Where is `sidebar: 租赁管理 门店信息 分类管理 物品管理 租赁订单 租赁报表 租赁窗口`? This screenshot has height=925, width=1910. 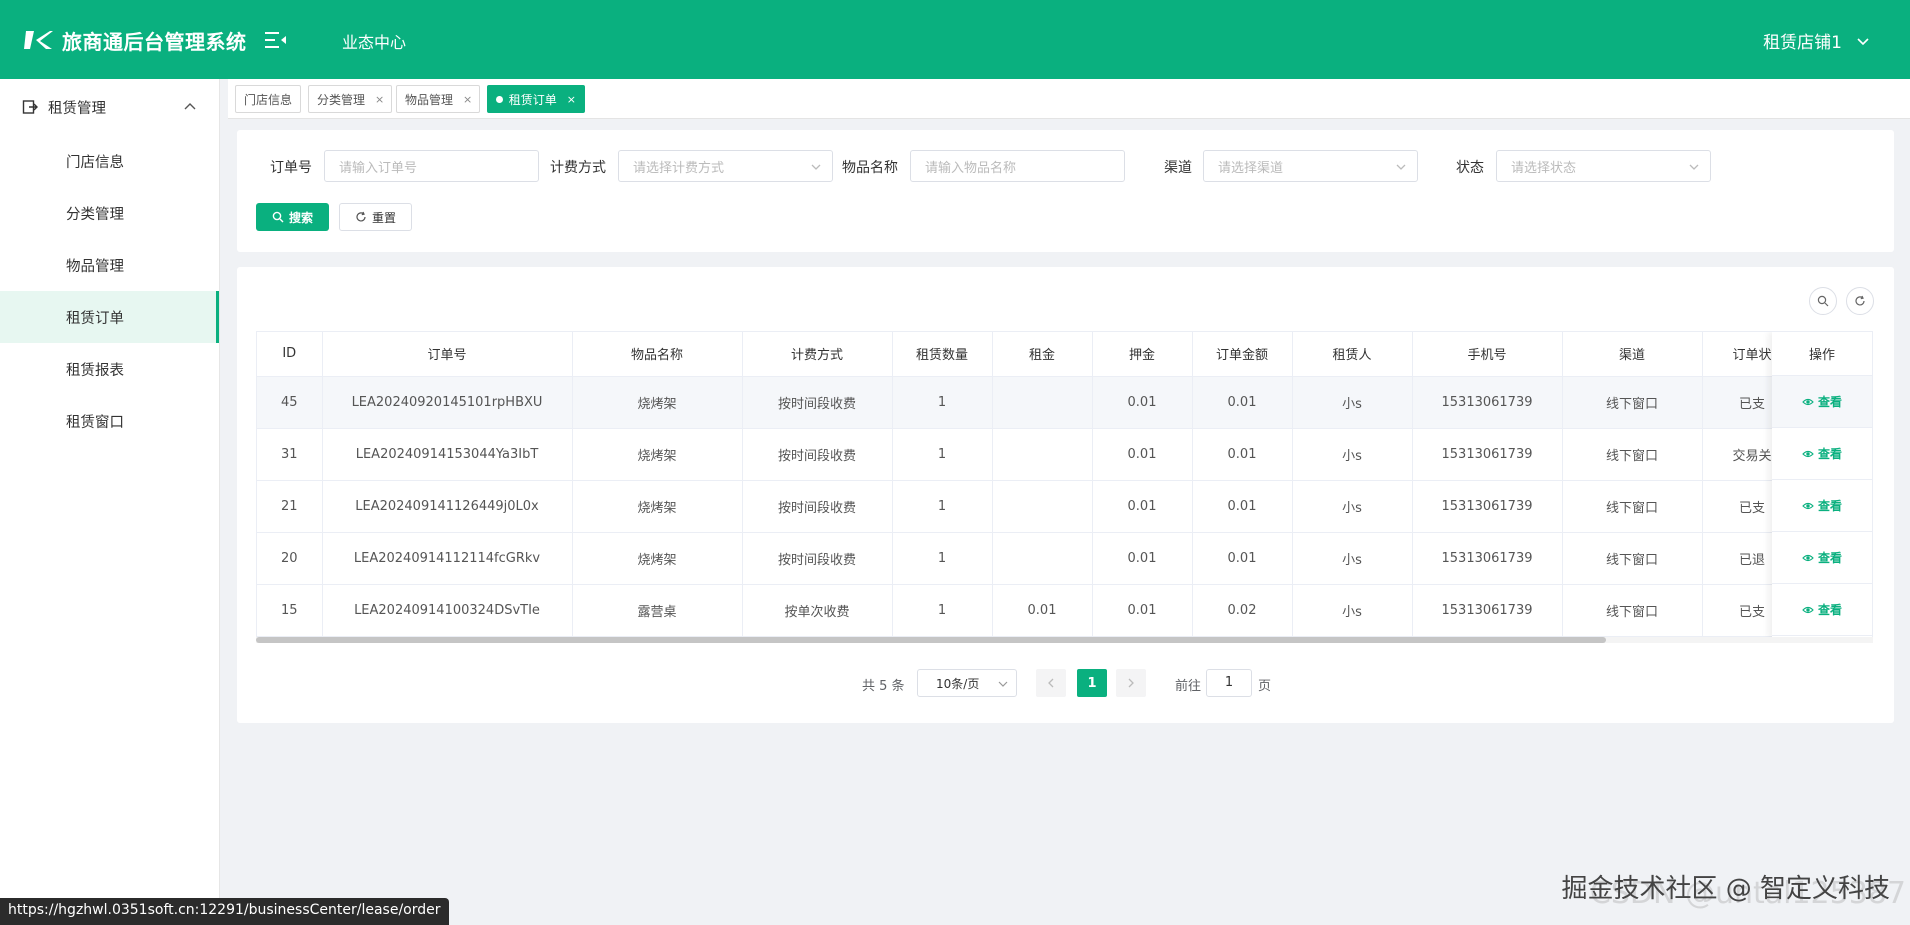
sidebar: 租赁管理 门店信息 分类管理 物品管理 租赁订单 租赁报表 租赁窗口 is located at coordinates (110, 502).